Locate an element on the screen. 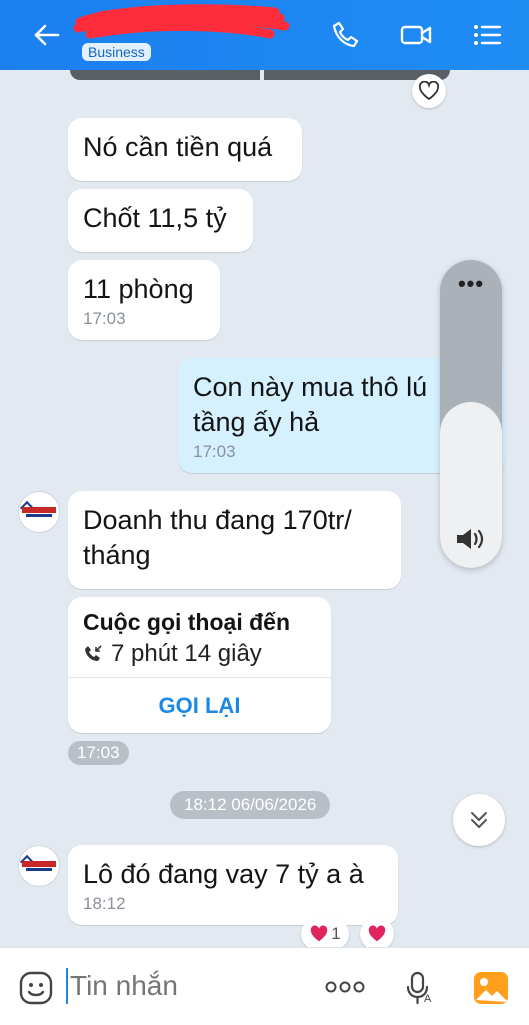 This screenshot has height=1025, width=529. message-text: Lô đó đang vay 7 tỷ a à is located at coordinates (223, 874).